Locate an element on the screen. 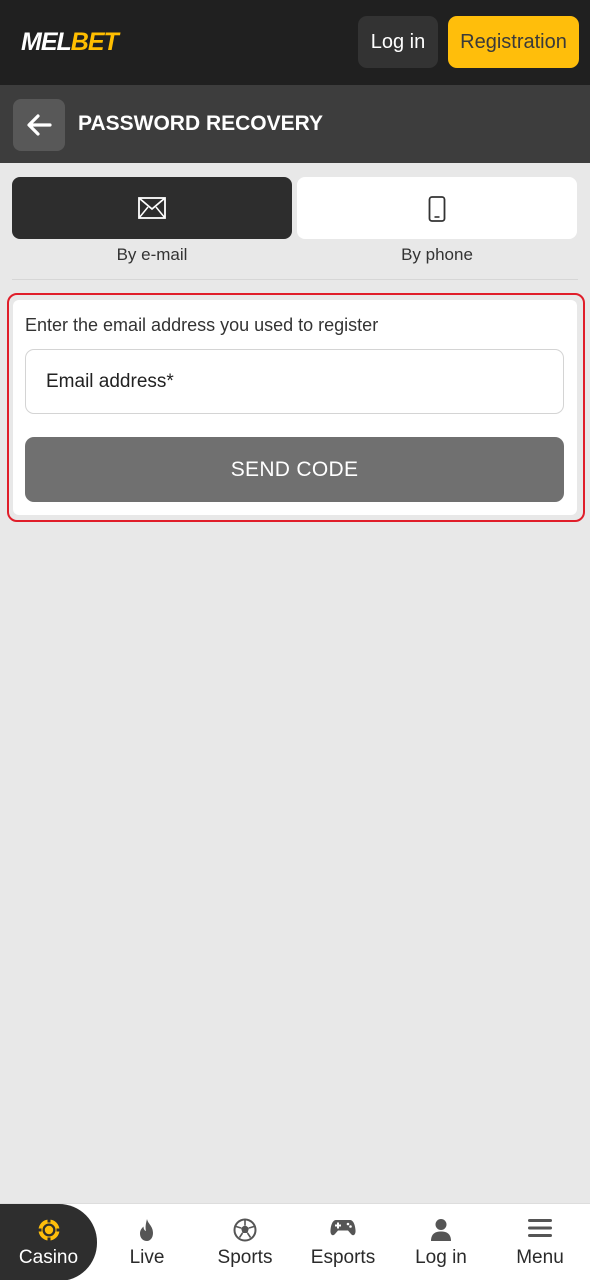  nav-item-live: Live is located at coordinates (147, 1242).